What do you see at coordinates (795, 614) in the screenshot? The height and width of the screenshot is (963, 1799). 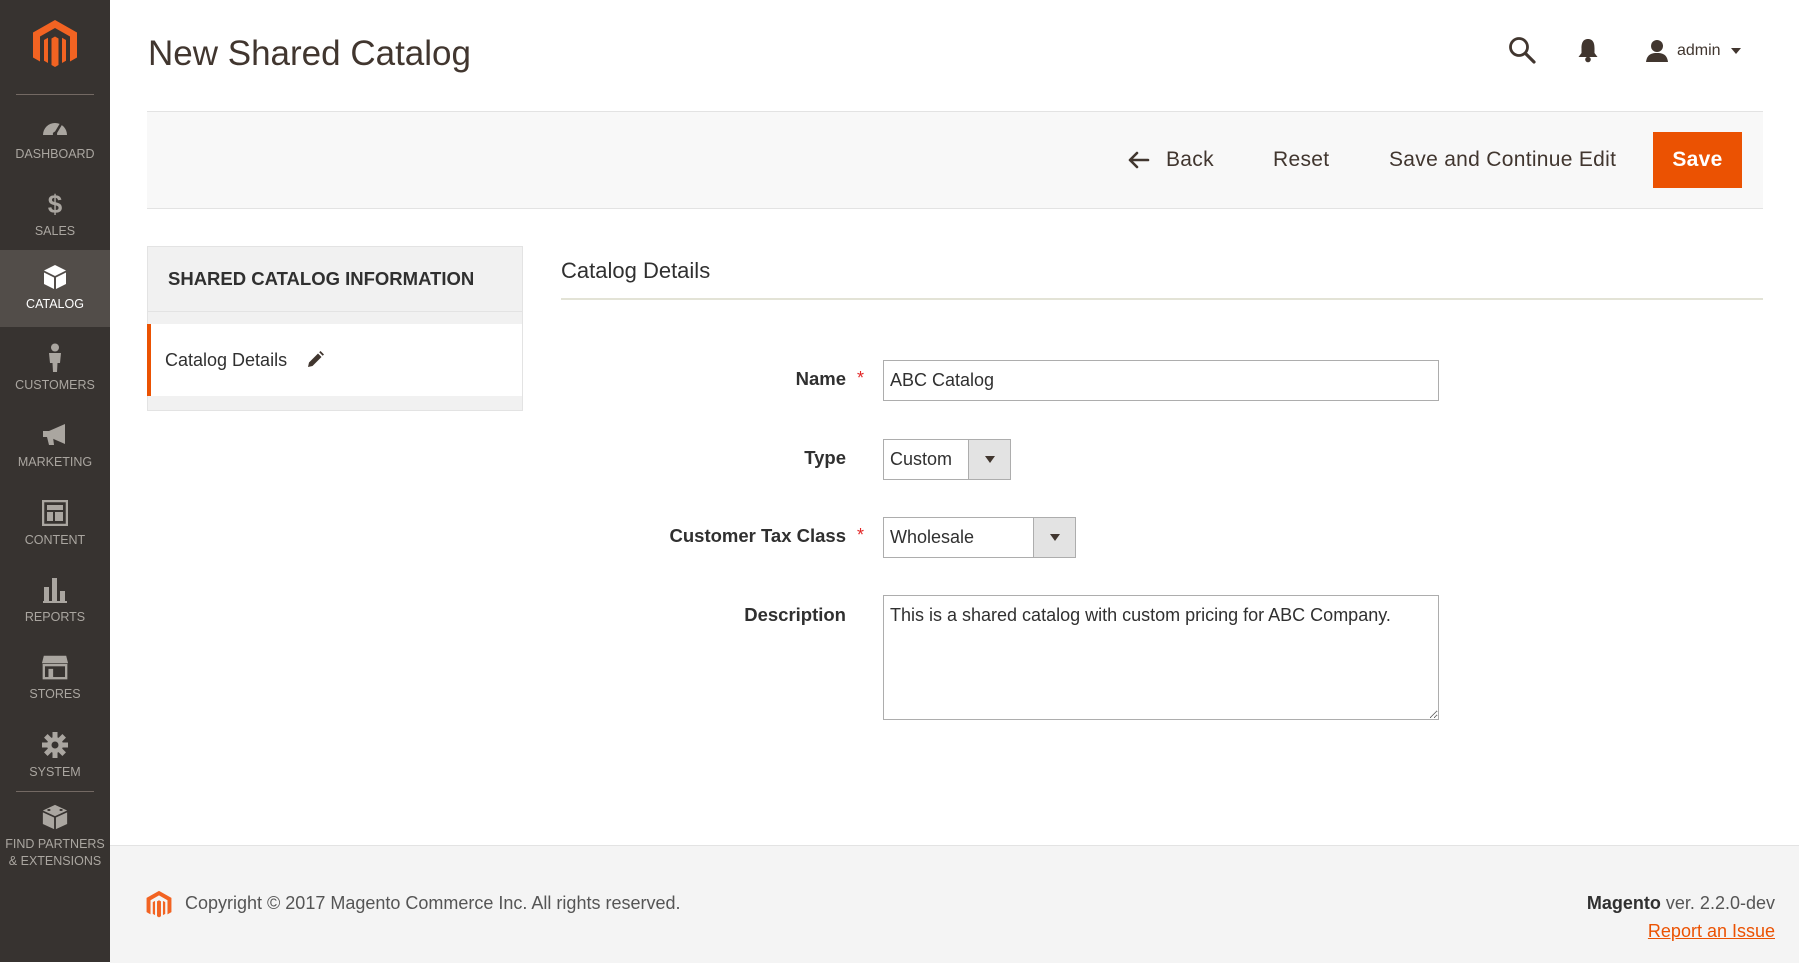 I see `description-label: Description` at bounding box center [795, 614].